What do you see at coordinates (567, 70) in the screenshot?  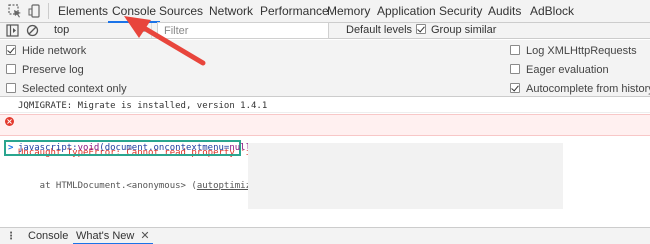 I see `eager-eval-label: Eager evaluation` at bounding box center [567, 70].